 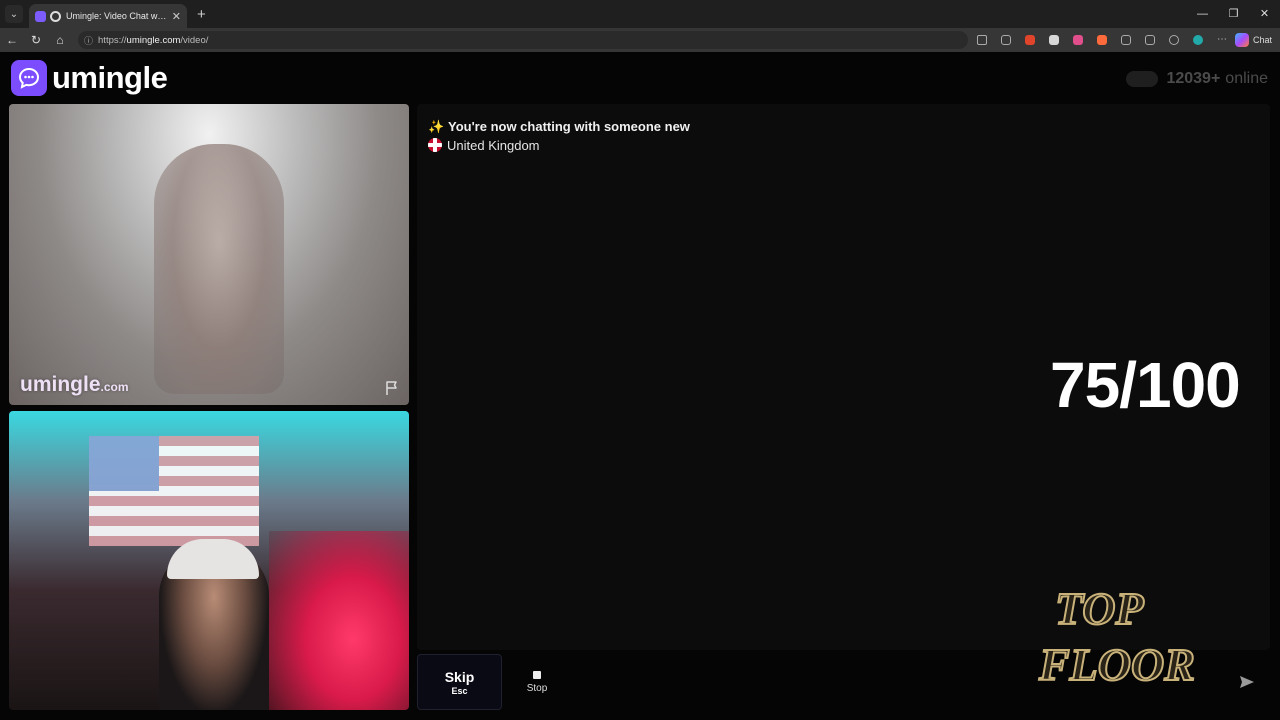 What do you see at coordinates (459, 690) in the screenshot?
I see `skip-shortcut: Esc` at bounding box center [459, 690].